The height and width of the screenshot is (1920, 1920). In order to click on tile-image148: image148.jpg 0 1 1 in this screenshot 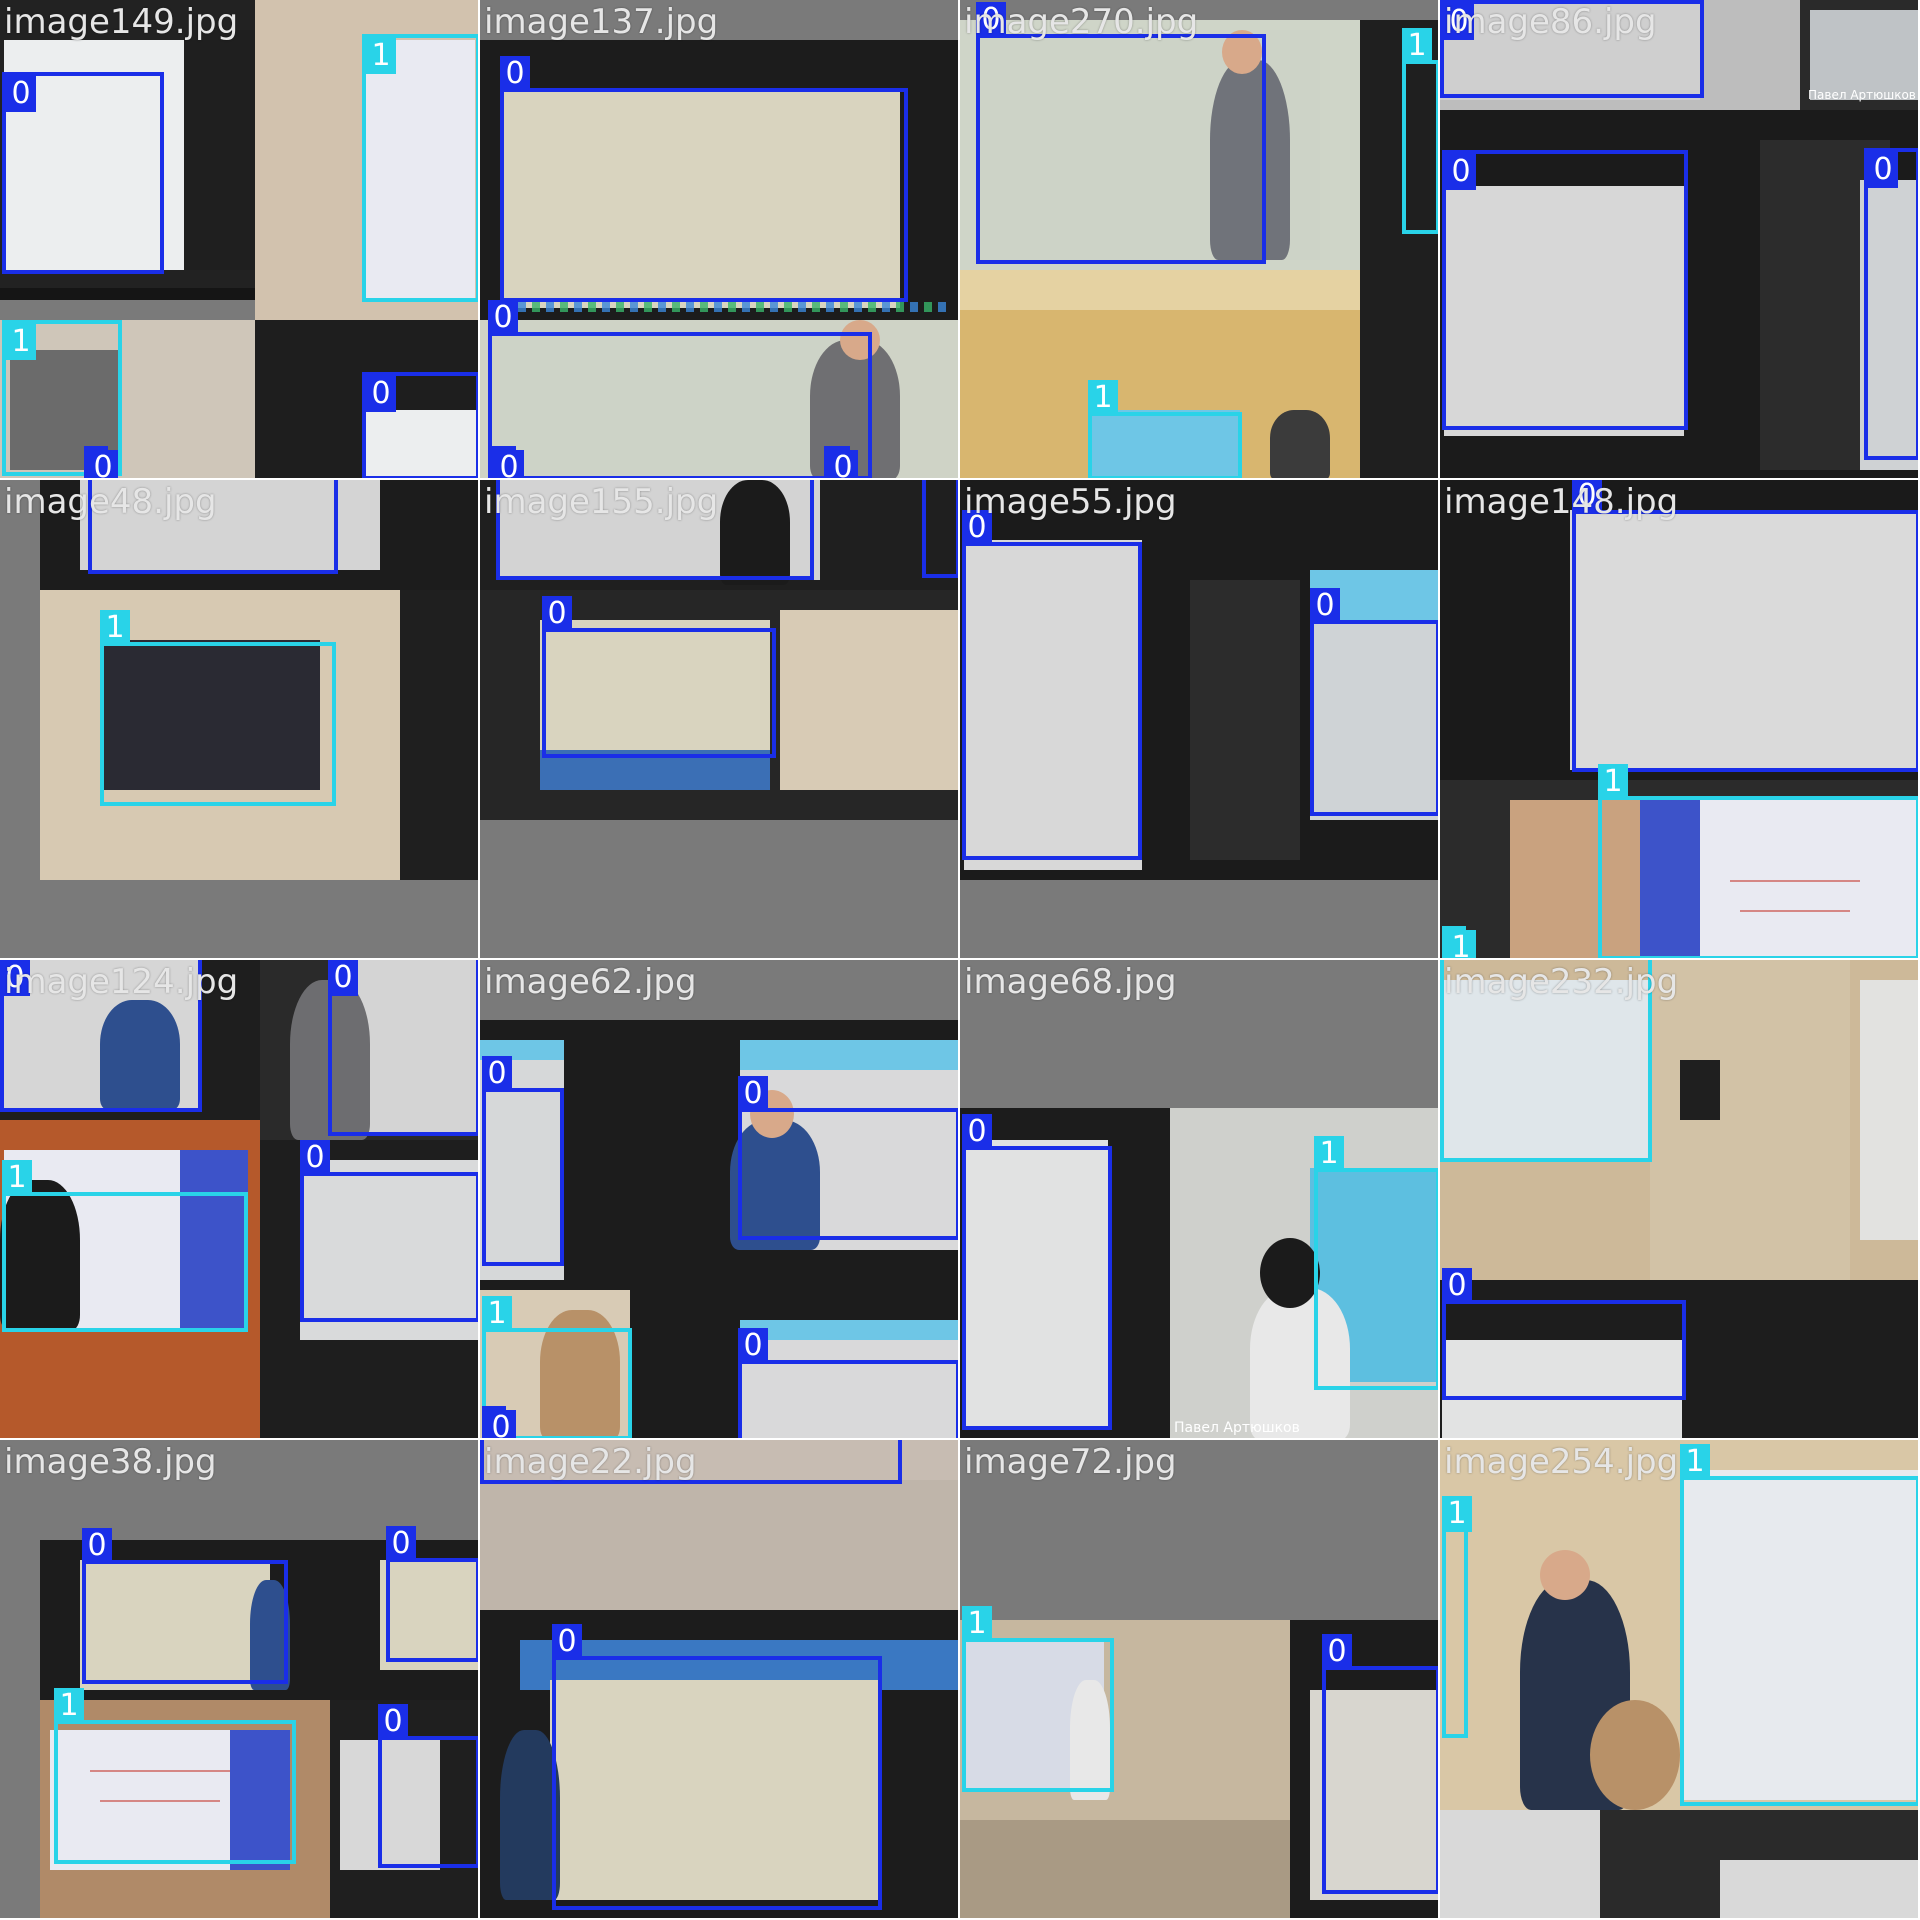, I will do `click(1680, 720)`.